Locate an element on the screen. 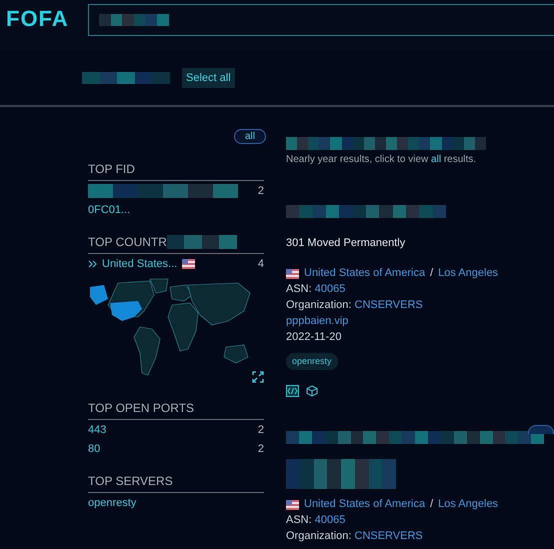 The image size is (554, 549). filter-link: 443 is located at coordinates (97, 430).